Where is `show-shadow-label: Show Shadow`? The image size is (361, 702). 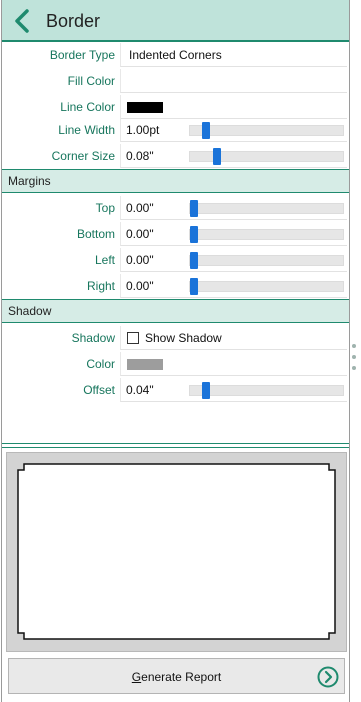 show-shadow-label: Show Shadow is located at coordinates (183, 338).